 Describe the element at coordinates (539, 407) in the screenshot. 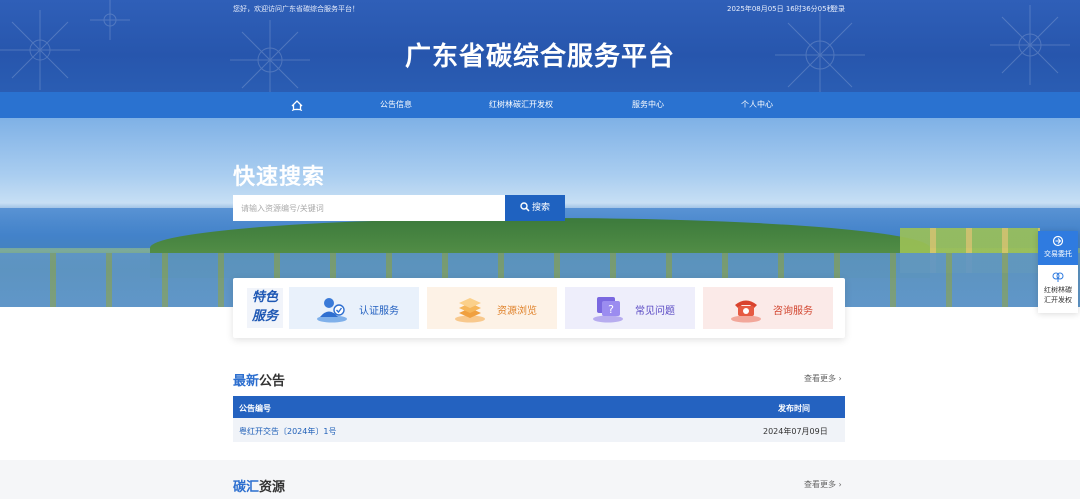

I see `table-header: 公告编号 发布时间` at that location.